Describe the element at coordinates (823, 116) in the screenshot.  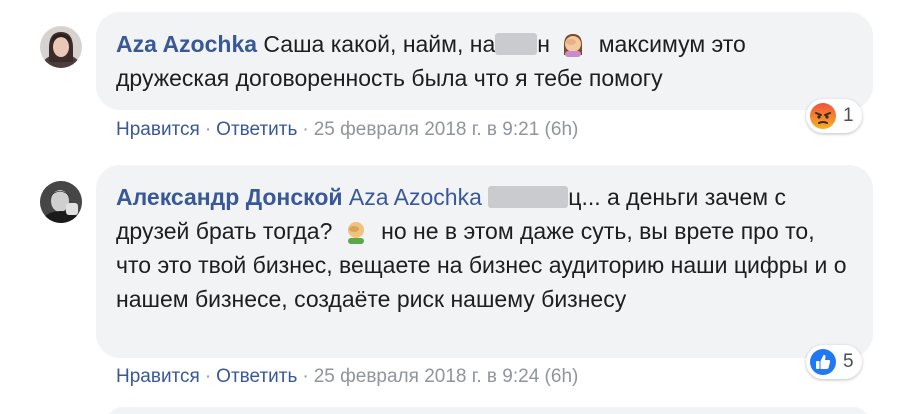
I see `angry-reaction-icon` at that location.